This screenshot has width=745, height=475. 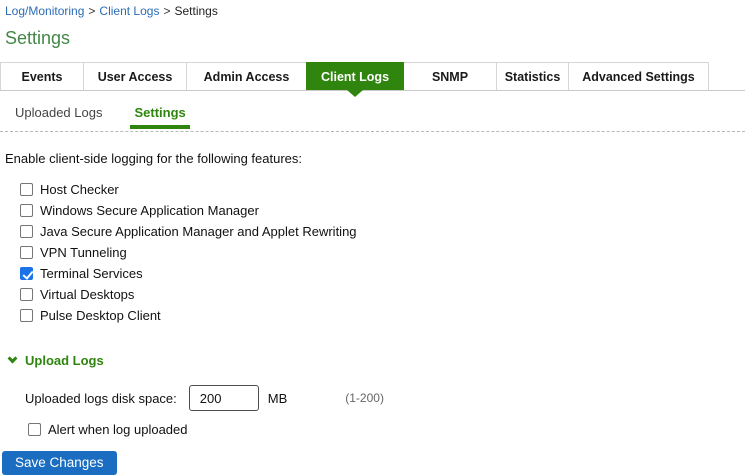 What do you see at coordinates (87, 294) in the screenshot?
I see `checkbox-label: Virtual Desktops` at bounding box center [87, 294].